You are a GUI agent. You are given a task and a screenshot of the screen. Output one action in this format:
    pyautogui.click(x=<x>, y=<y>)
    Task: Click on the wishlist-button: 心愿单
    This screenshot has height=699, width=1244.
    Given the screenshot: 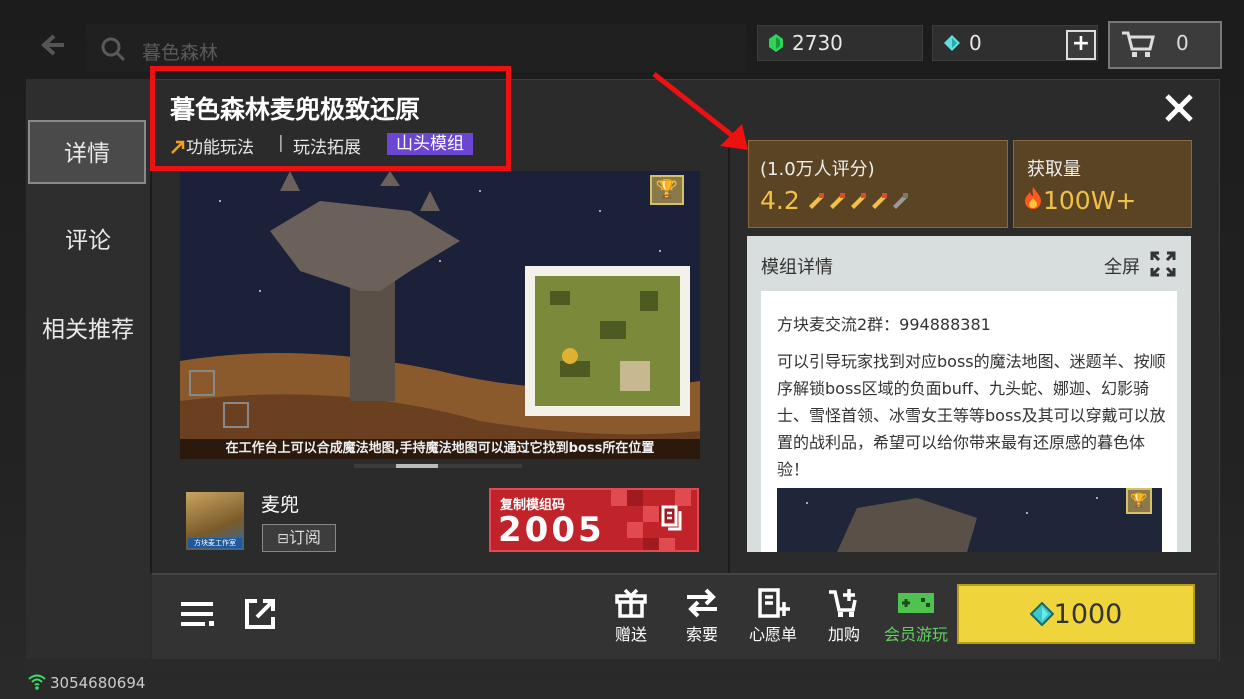 What is the action you would take?
    pyautogui.click(x=773, y=616)
    